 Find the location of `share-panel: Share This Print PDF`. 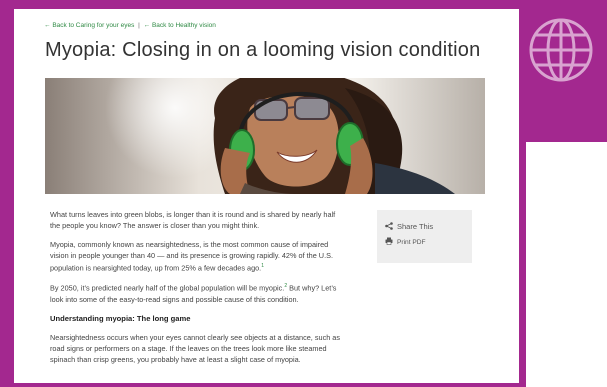

share-panel: Share This Print PDF is located at coordinates (424, 236).